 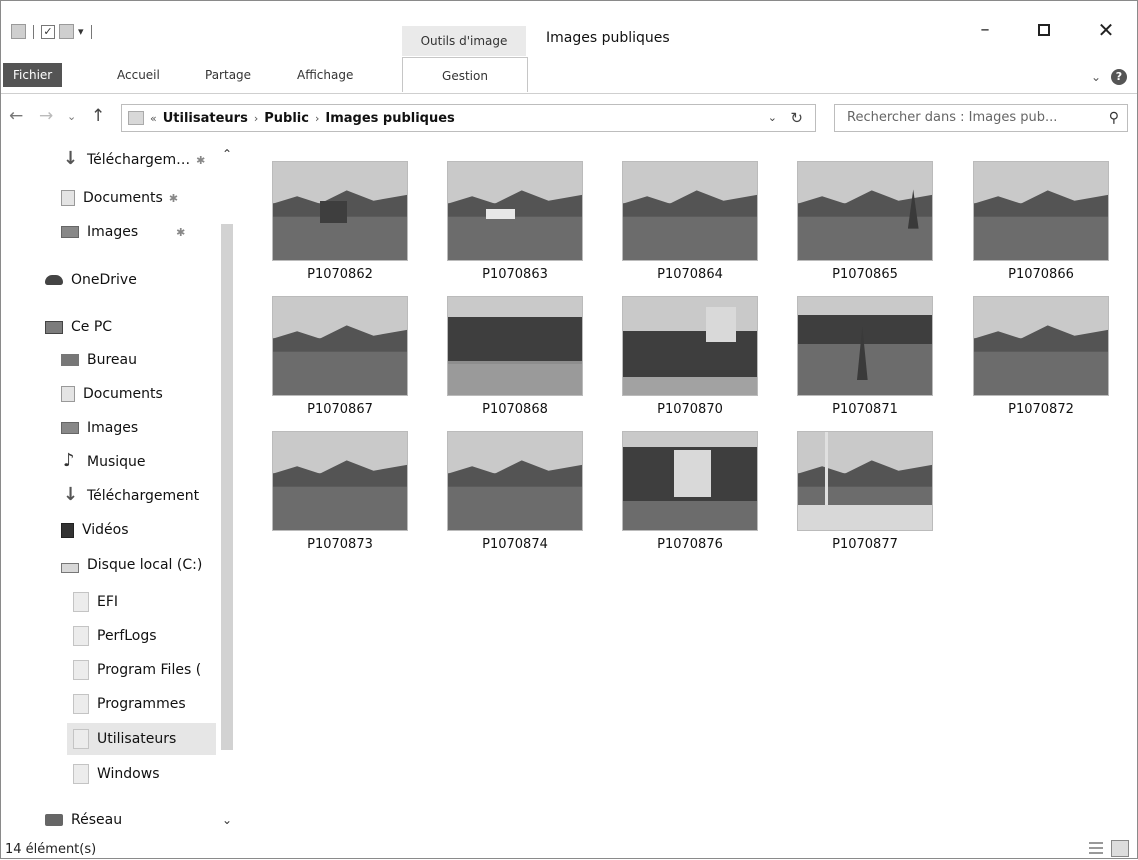 I want to click on file-name: P1070871, so click(x=865, y=409).